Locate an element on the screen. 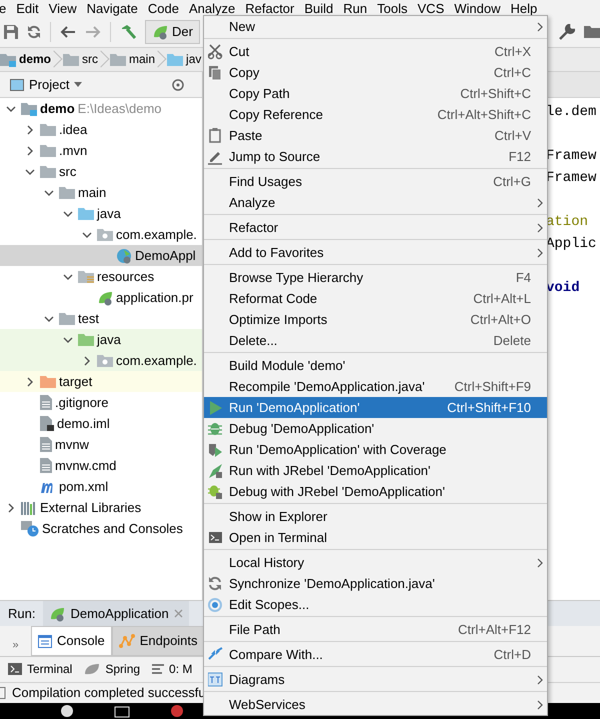  menu-item: Run with JRebel 'DemoApplication' is located at coordinates (375, 470).